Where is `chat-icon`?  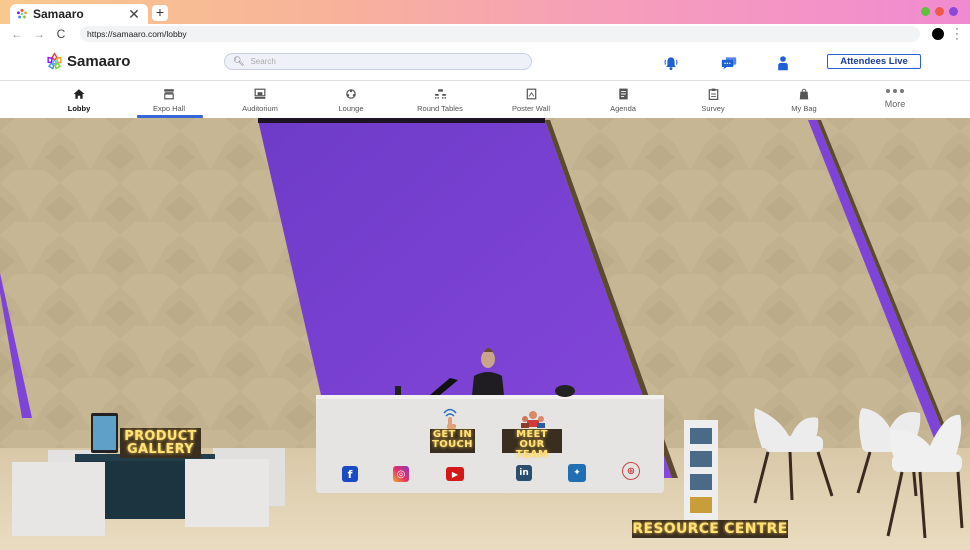 chat-icon is located at coordinates (729, 63).